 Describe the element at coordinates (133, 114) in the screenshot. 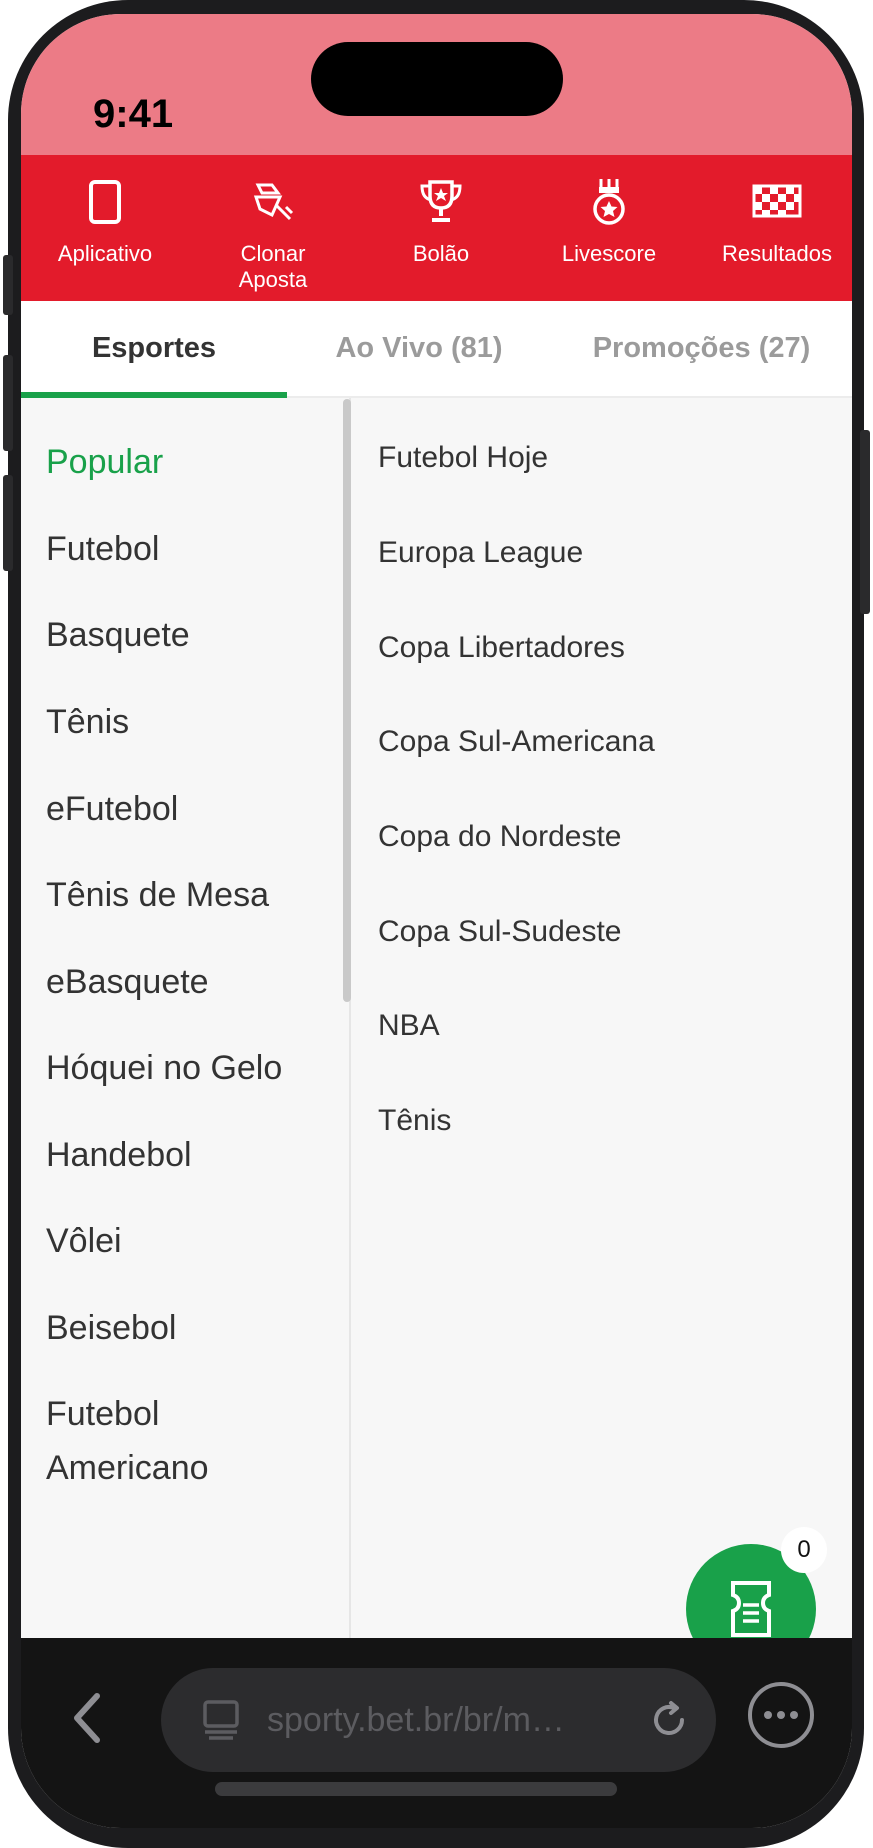

I see `status-time: 9:41` at that location.